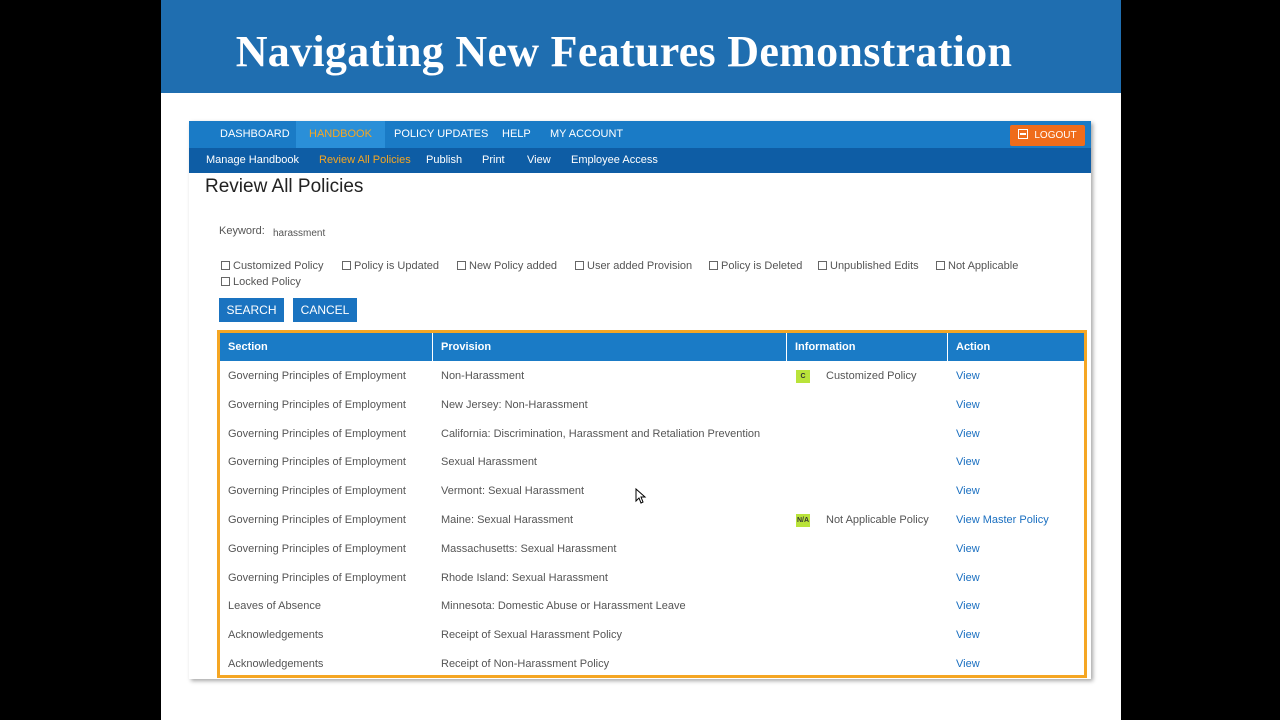 The image size is (1280, 720). I want to click on subnav-print: Print, so click(493, 160).